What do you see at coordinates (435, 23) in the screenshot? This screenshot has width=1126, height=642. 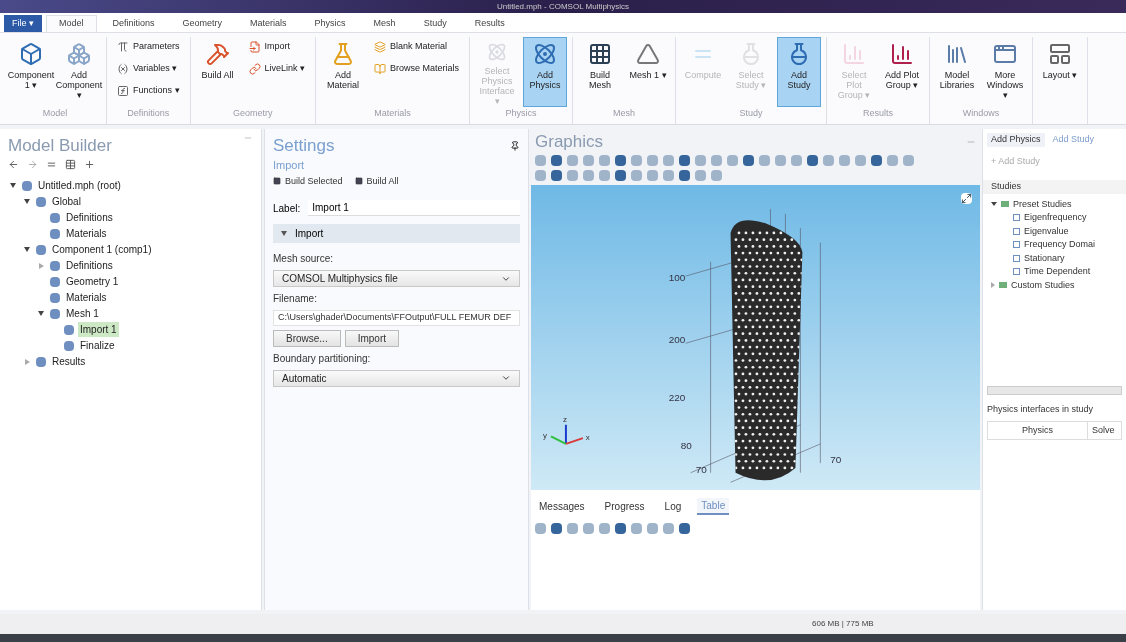 I see `ribbon-tab: Study` at bounding box center [435, 23].